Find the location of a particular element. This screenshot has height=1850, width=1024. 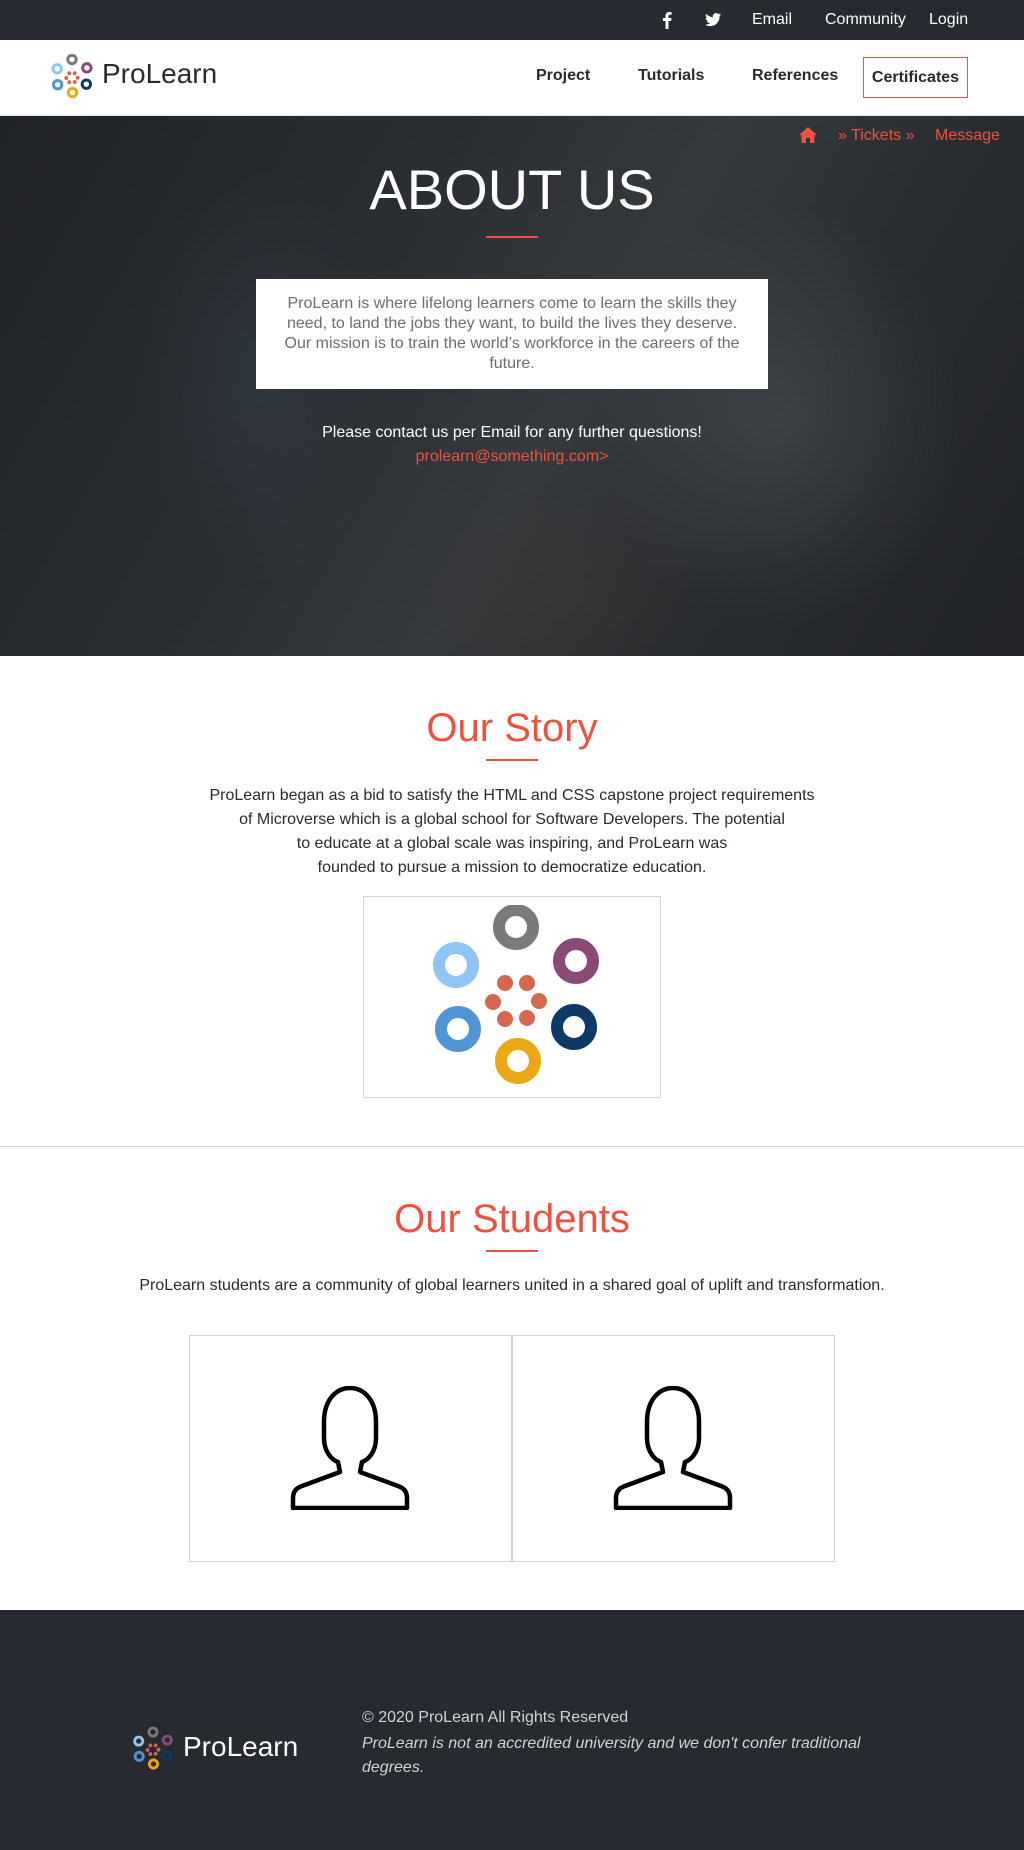

top-bar: Email Community Login is located at coordinates (512, 20).